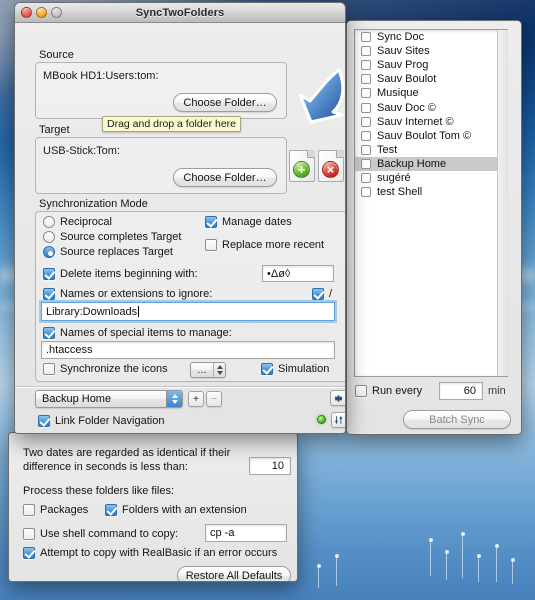  Describe the element at coordinates (49, 369) in the screenshot. I see `sync-icons-checkbox` at that location.